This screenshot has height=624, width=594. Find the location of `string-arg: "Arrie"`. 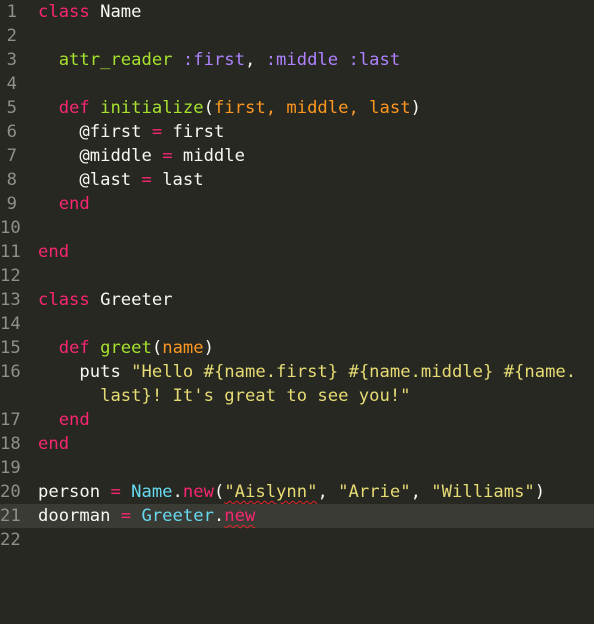

string-arg: "Arrie" is located at coordinates (374, 492).